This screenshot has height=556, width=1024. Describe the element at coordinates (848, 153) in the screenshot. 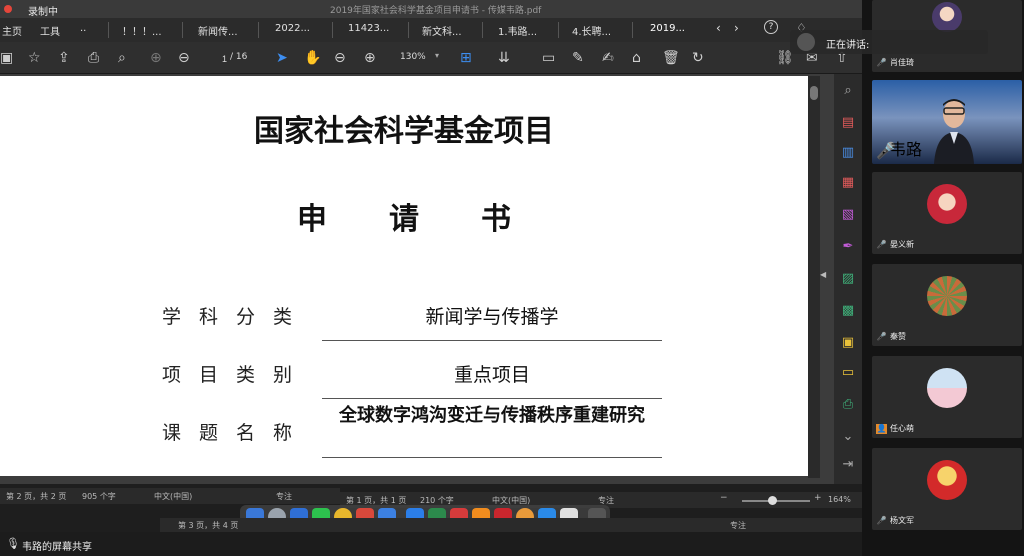

I see `sidebar-edit-pdf-icon: ▥` at that location.